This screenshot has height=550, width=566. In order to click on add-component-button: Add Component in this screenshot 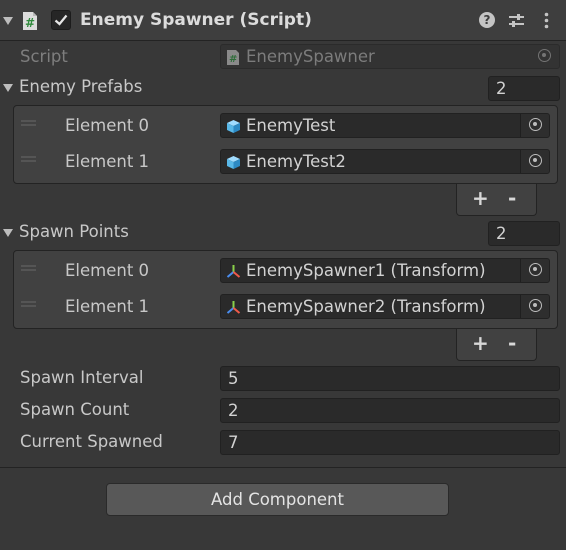, I will do `click(277, 499)`.